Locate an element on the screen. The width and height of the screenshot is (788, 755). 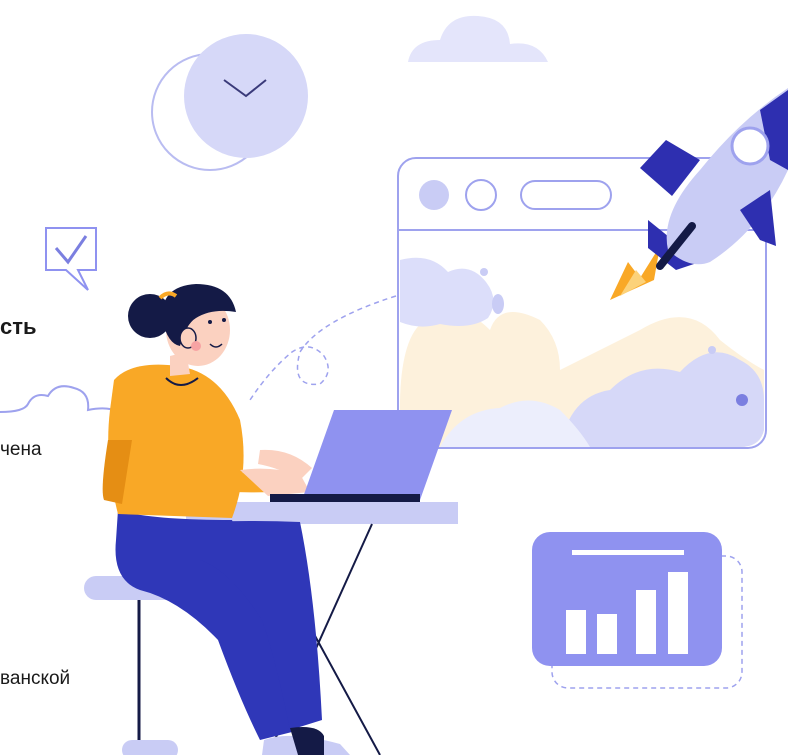
cloud-icon-left is located at coordinates (59, 399).